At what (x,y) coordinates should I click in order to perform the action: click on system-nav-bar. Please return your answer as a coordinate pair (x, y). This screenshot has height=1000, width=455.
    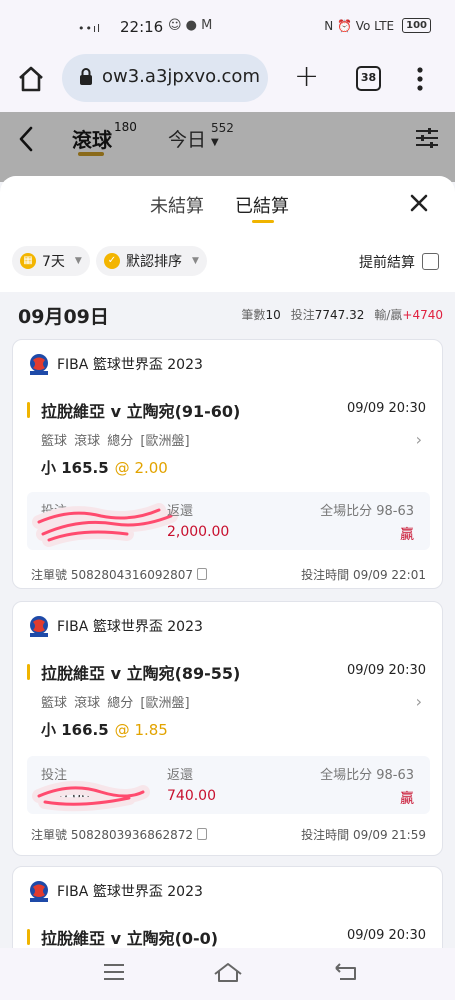
    Looking at the image, I should click on (227, 974).